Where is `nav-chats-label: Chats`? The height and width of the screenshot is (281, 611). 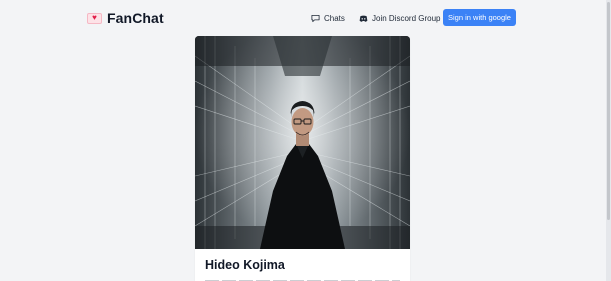 nav-chats-label: Chats is located at coordinates (334, 18).